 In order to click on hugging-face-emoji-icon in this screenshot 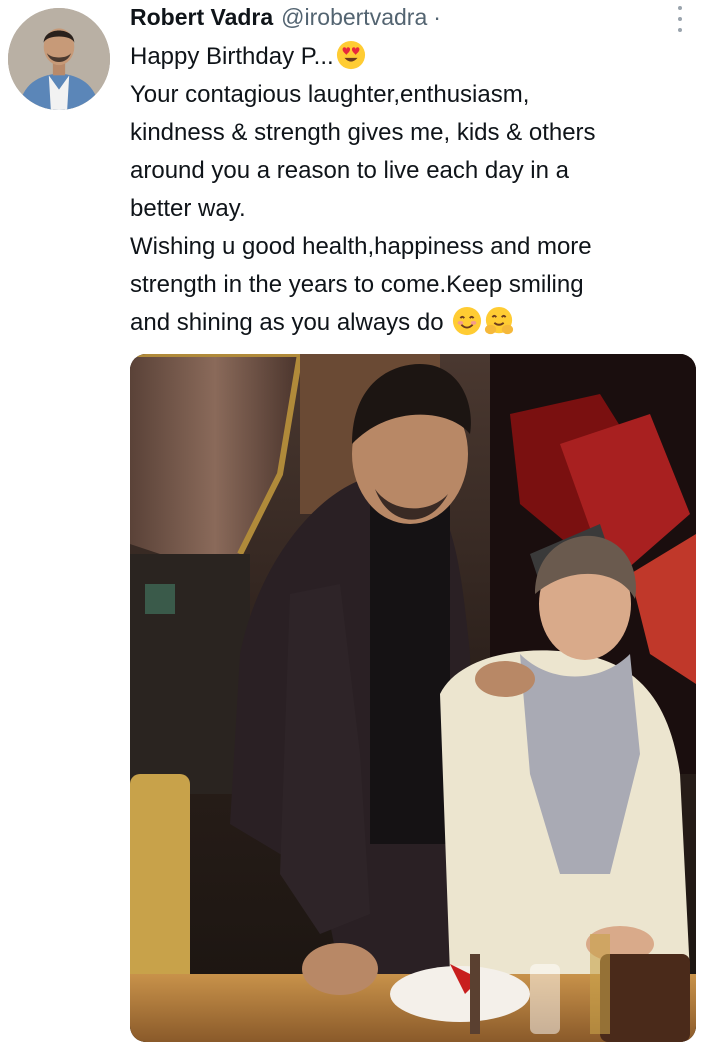, I will do `click(499, 321)`.